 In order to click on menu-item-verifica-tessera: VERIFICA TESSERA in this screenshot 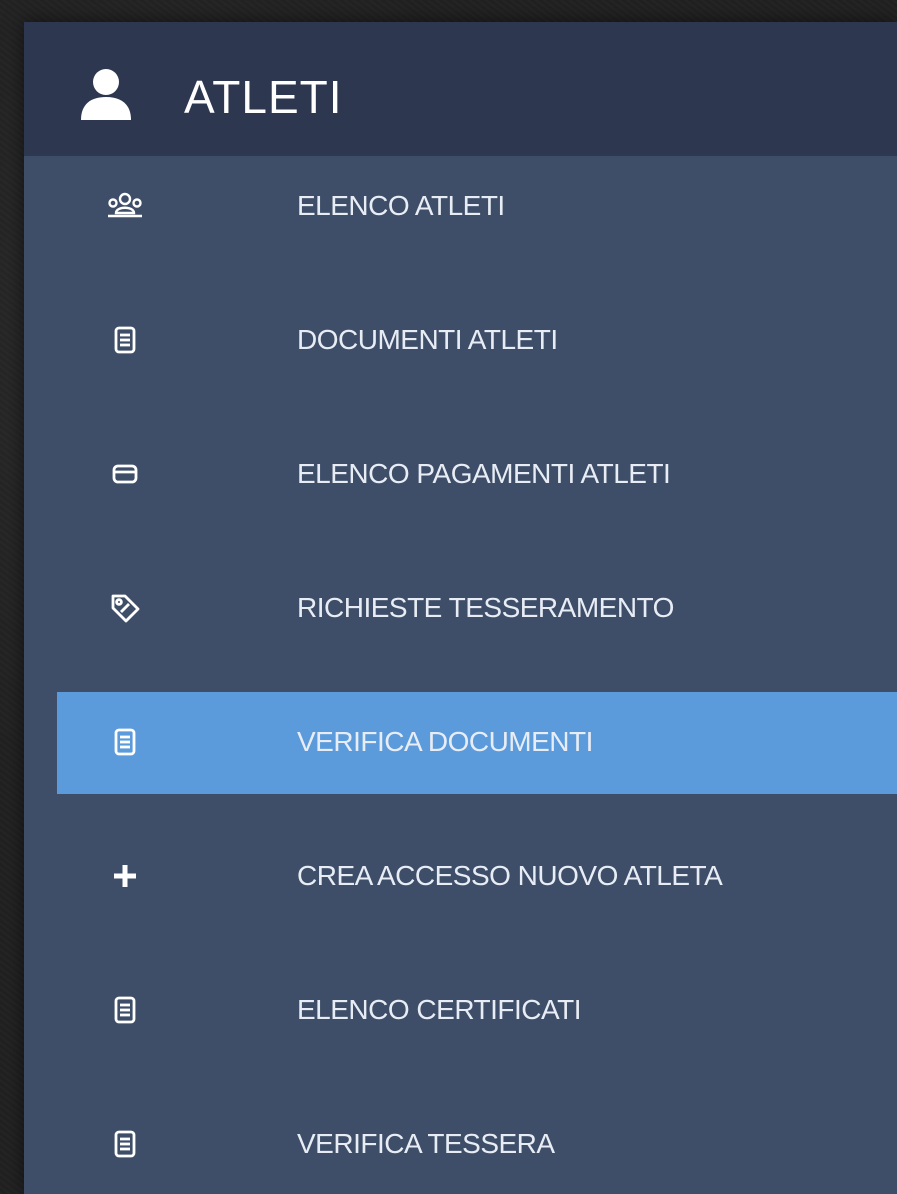, I will do `click(477, 1144)`.